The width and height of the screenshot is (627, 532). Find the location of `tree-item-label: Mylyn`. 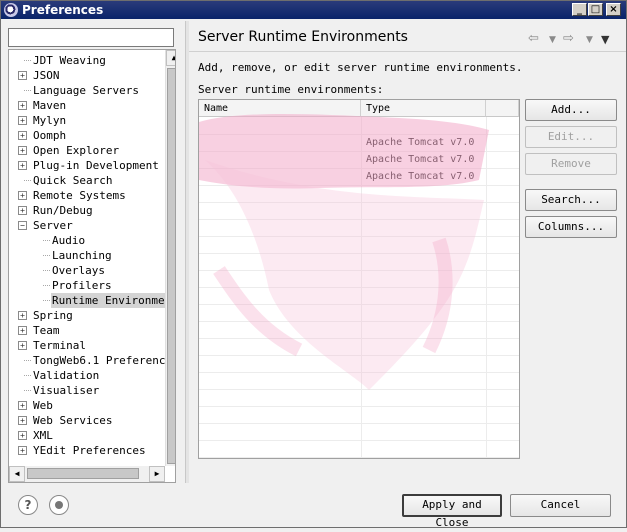

tree-item-label: Mylyn is located at coordinates (50, 120).